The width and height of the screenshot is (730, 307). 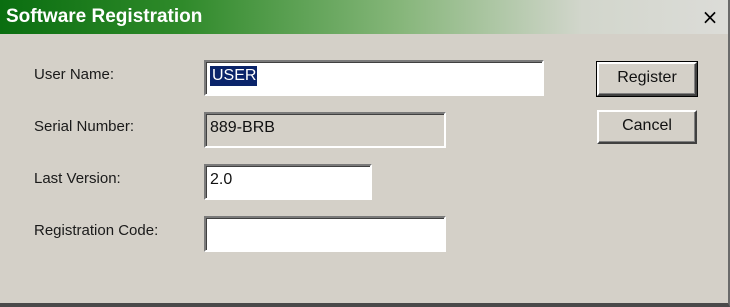 What do you see at coordinates (325, 234) in the screenshot?
I see `registration-code-input` at bounding box center [325, 234].